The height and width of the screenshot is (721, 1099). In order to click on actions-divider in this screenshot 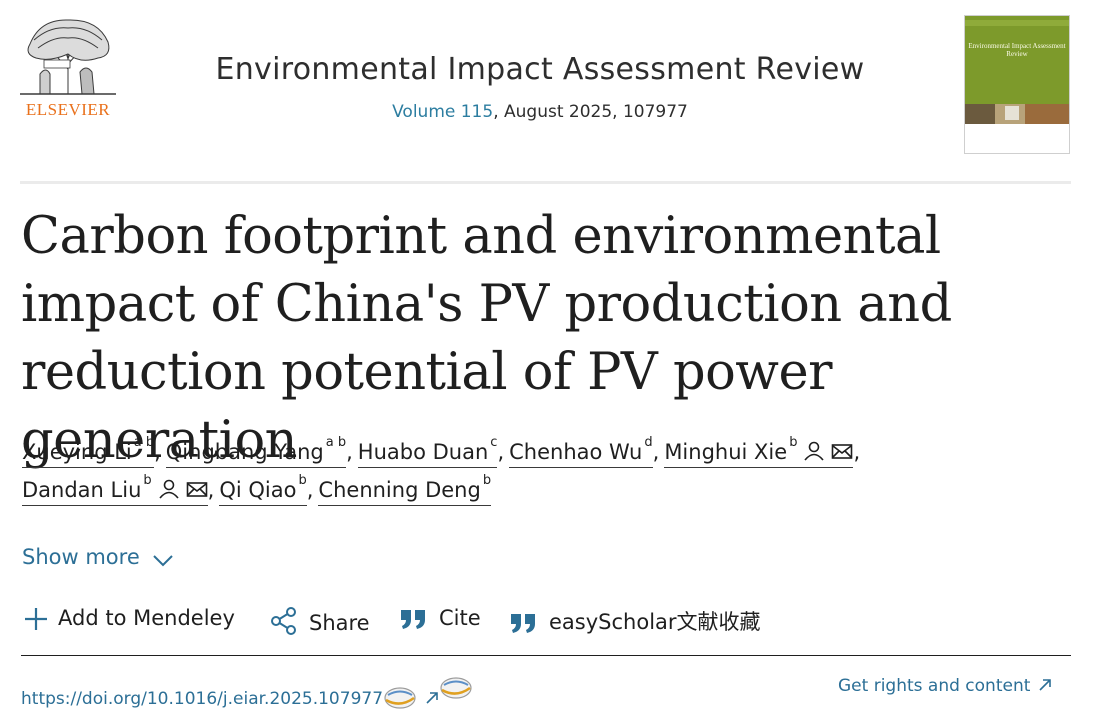, I will do `click(546, 655)`.